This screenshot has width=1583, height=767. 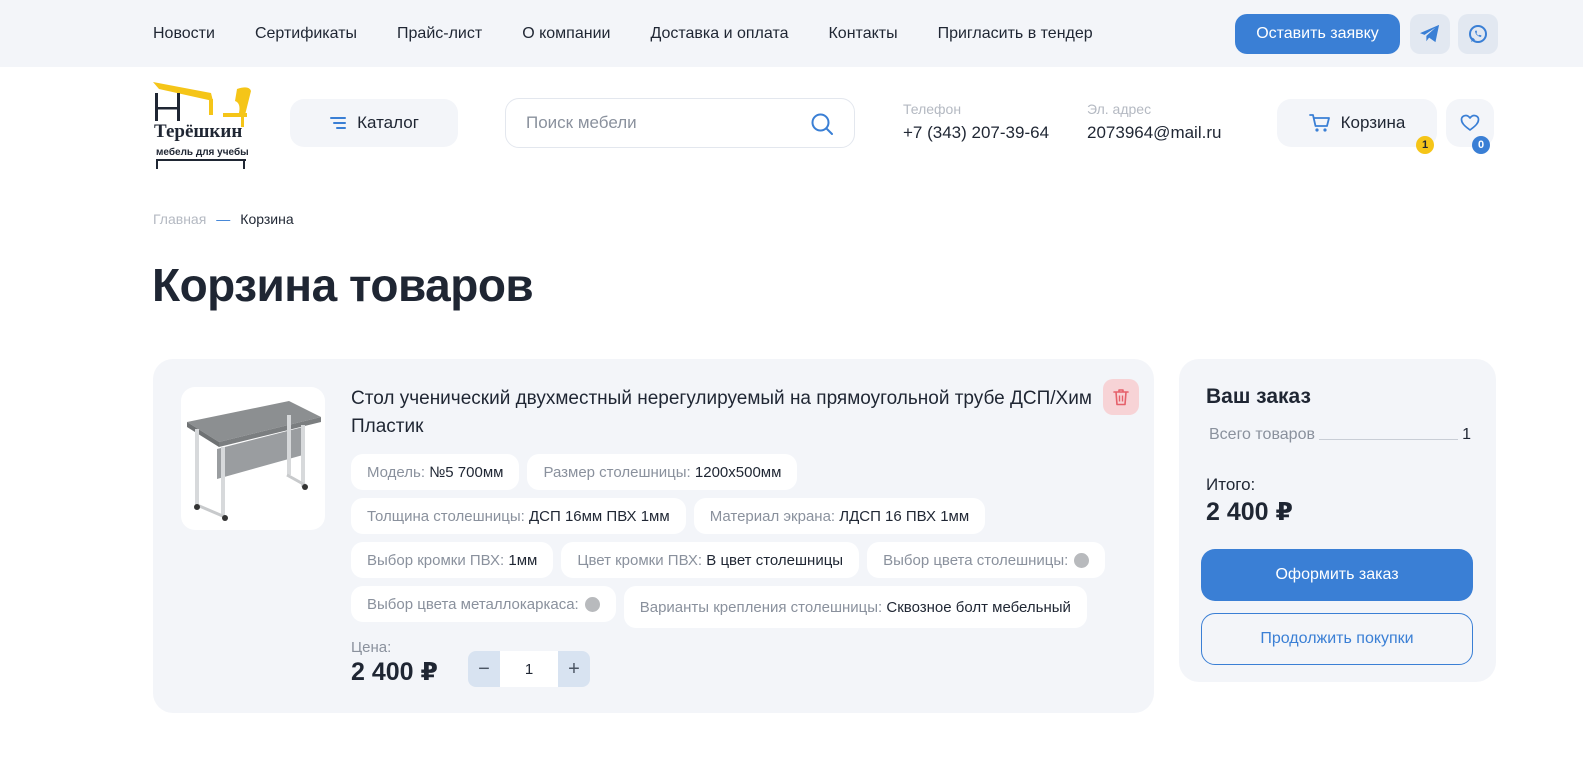 I want to click on nav-link-certificates: Сертификаты, so click(x=306, y=34).